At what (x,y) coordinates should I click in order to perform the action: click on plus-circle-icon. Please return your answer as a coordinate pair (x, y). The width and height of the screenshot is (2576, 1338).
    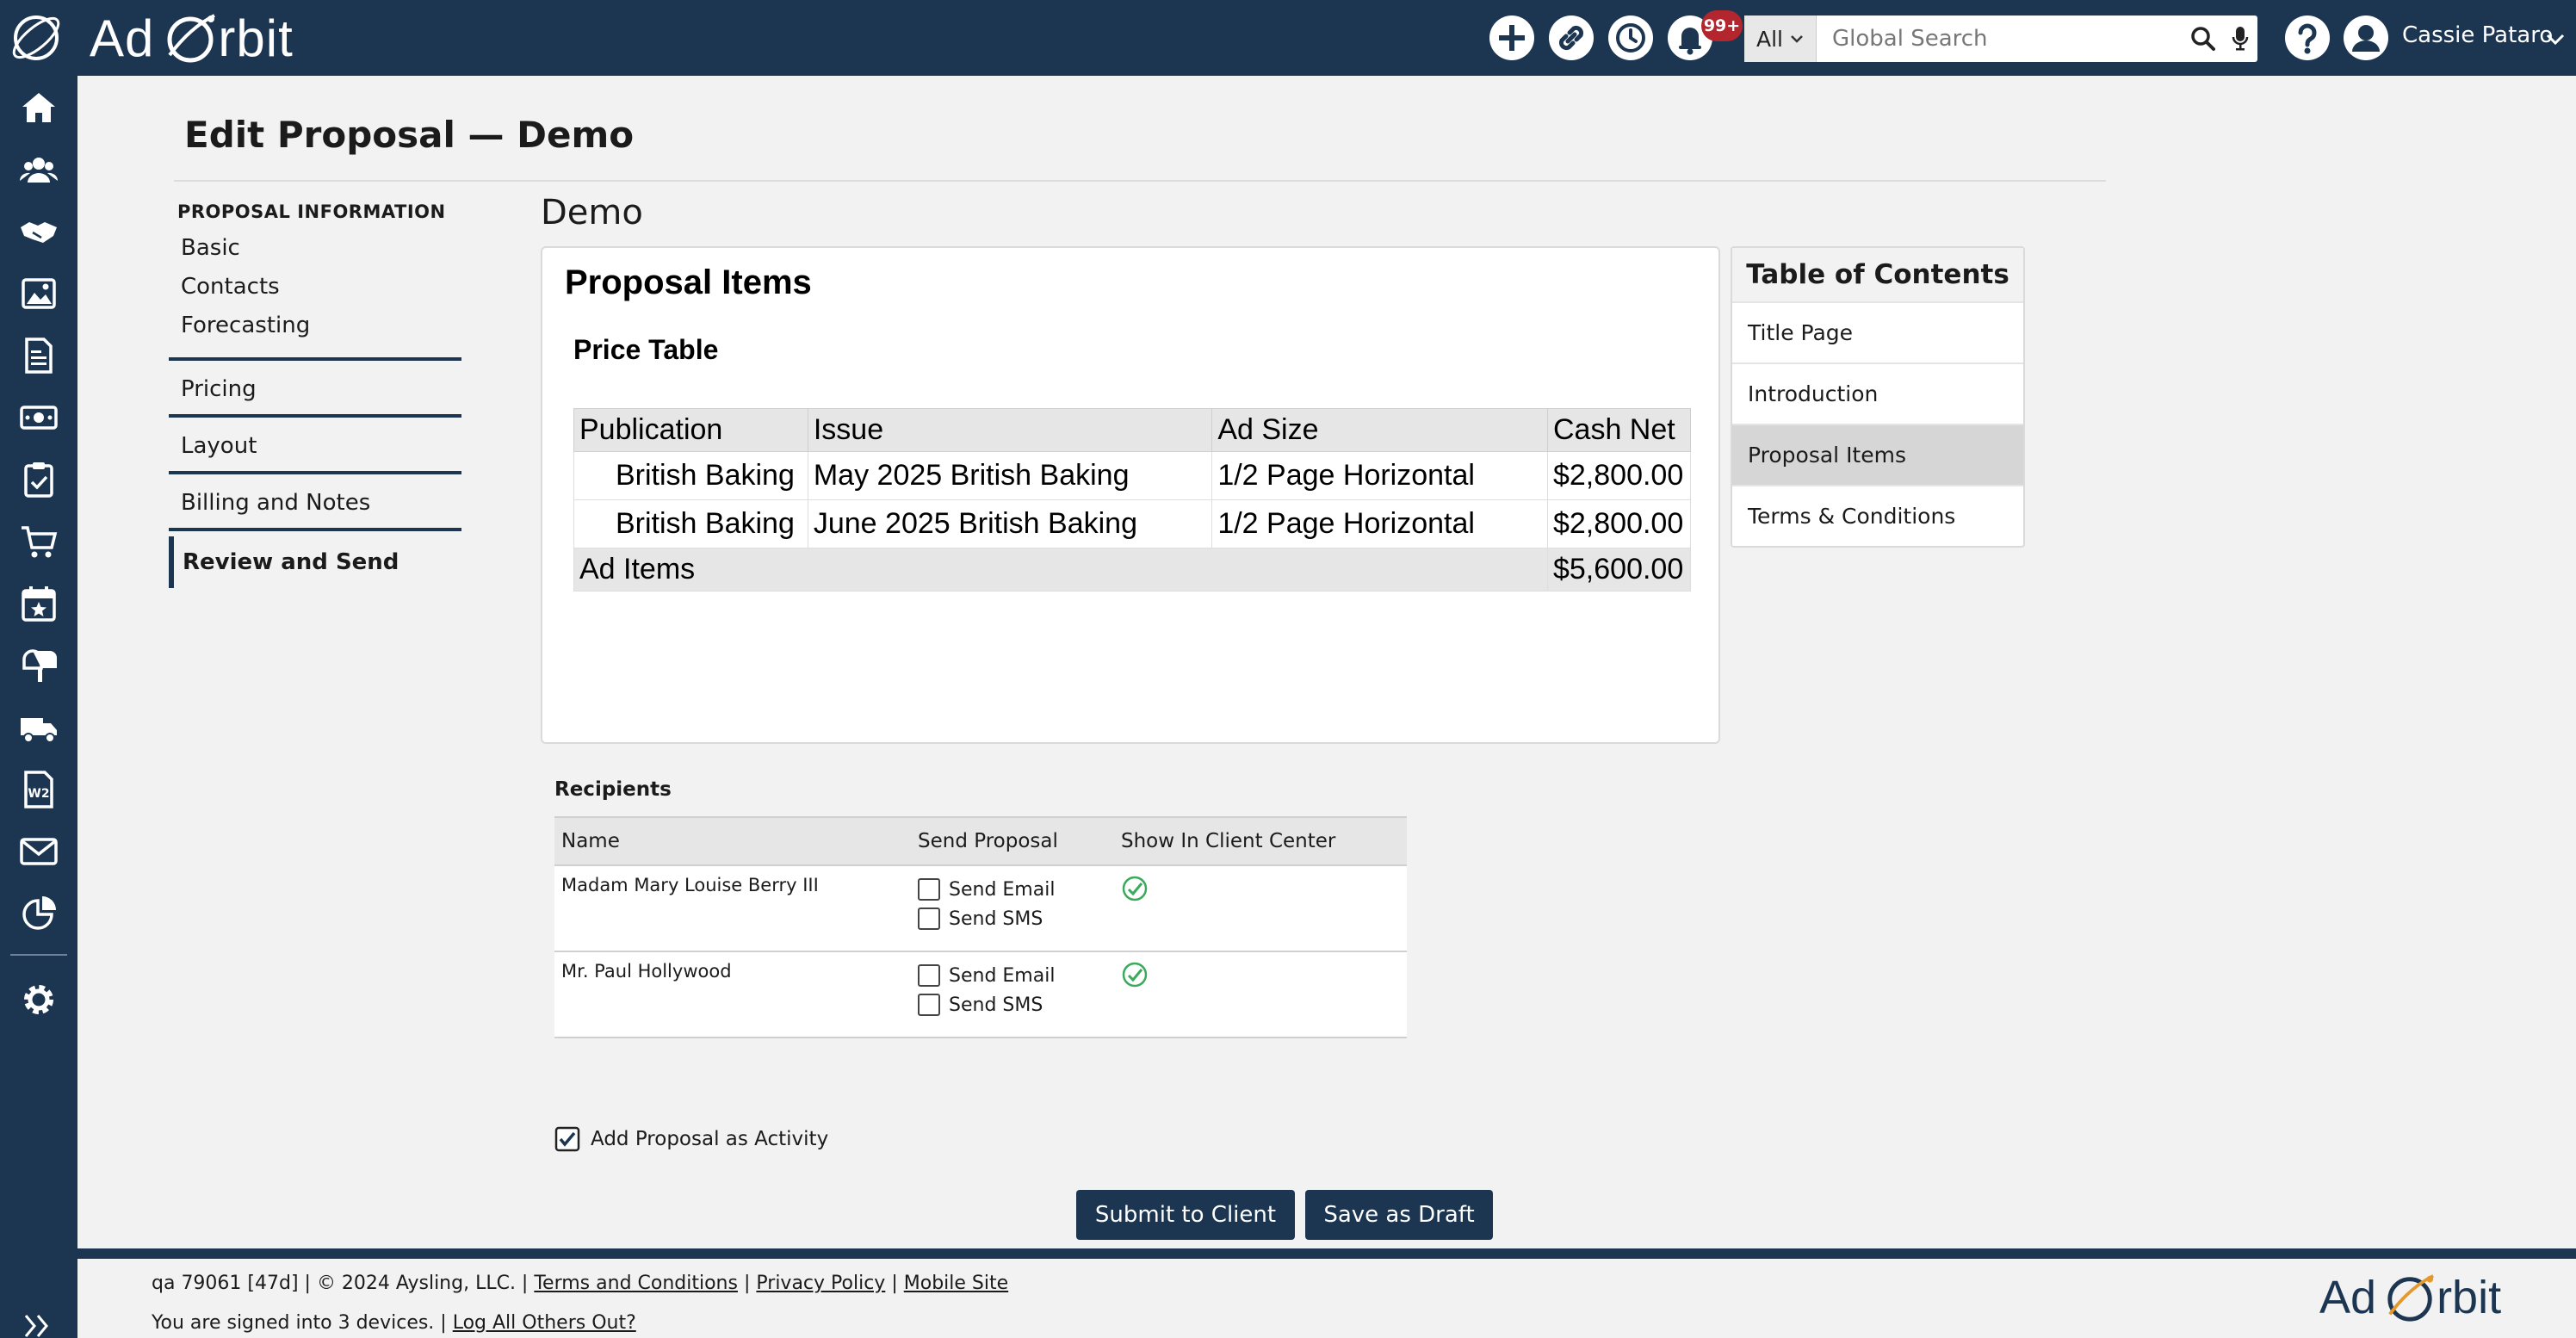
    Looking at the image, I should click on (1512, 38).